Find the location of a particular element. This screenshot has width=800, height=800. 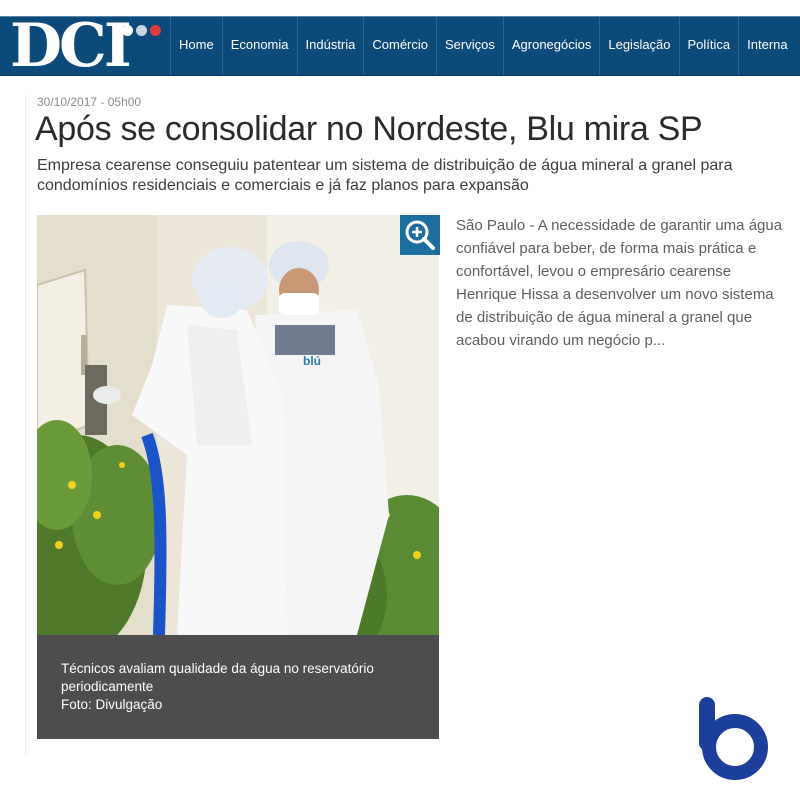

zoom-in-icon is located at coordinates (420, 235).